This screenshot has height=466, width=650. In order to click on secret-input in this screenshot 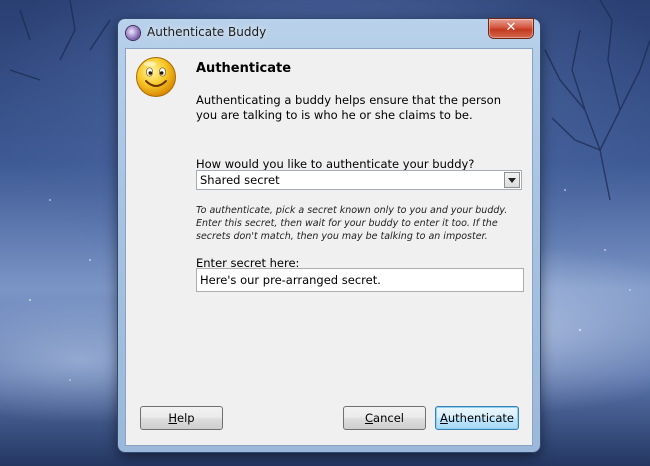, I will do `click(360, 280)`.